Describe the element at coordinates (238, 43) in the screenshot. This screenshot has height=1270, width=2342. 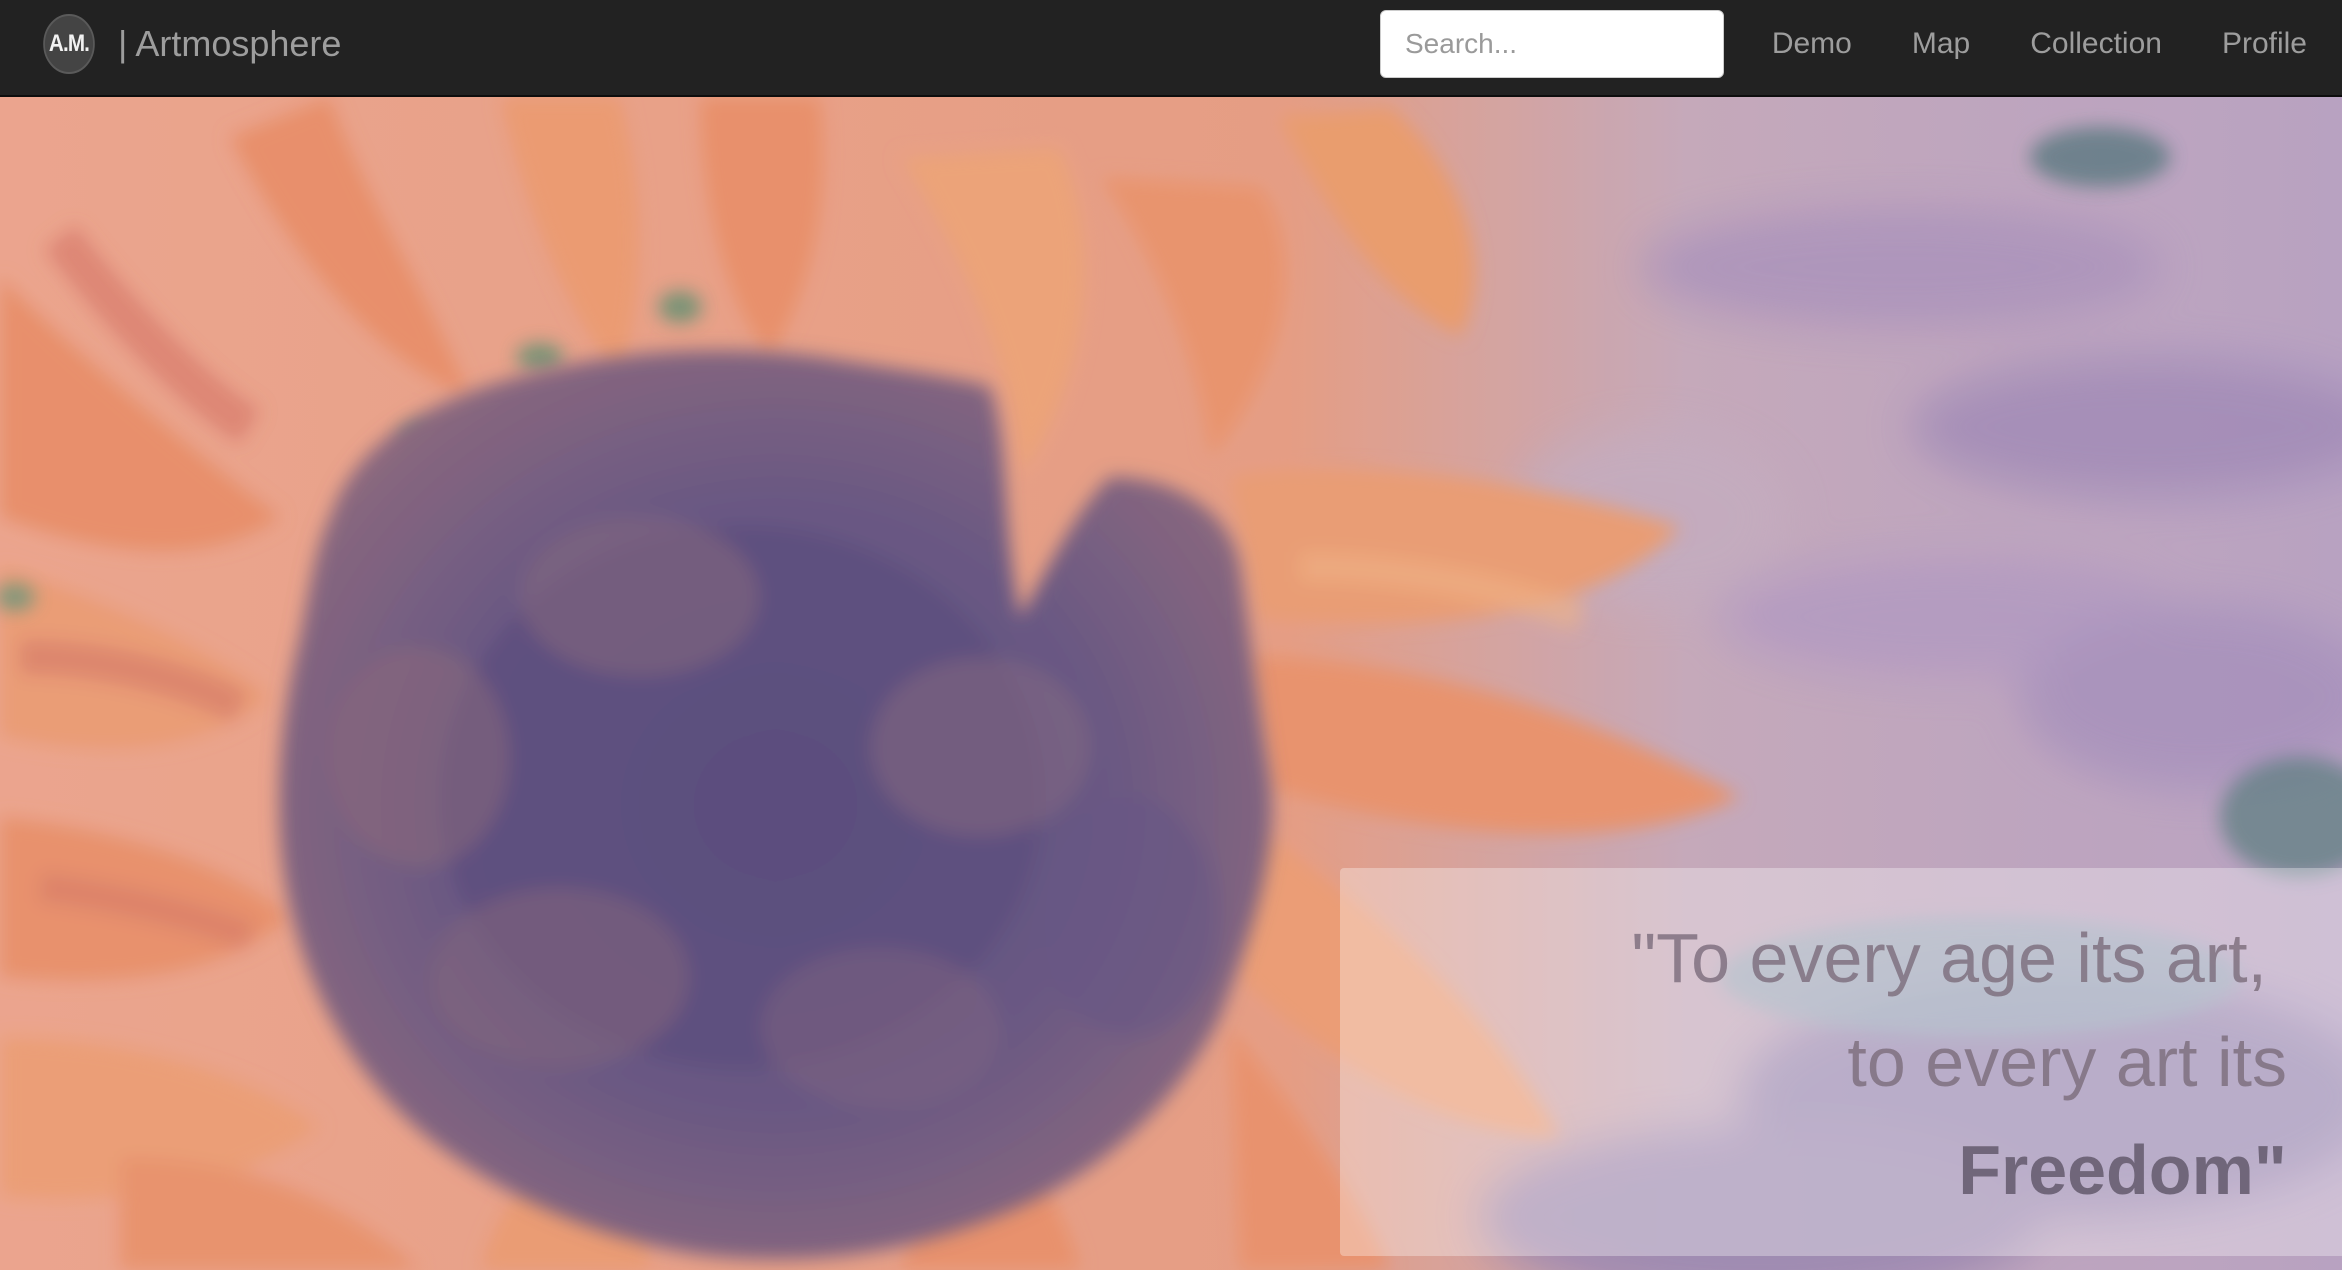
I see `brand-name: Artmosphere` at that location.